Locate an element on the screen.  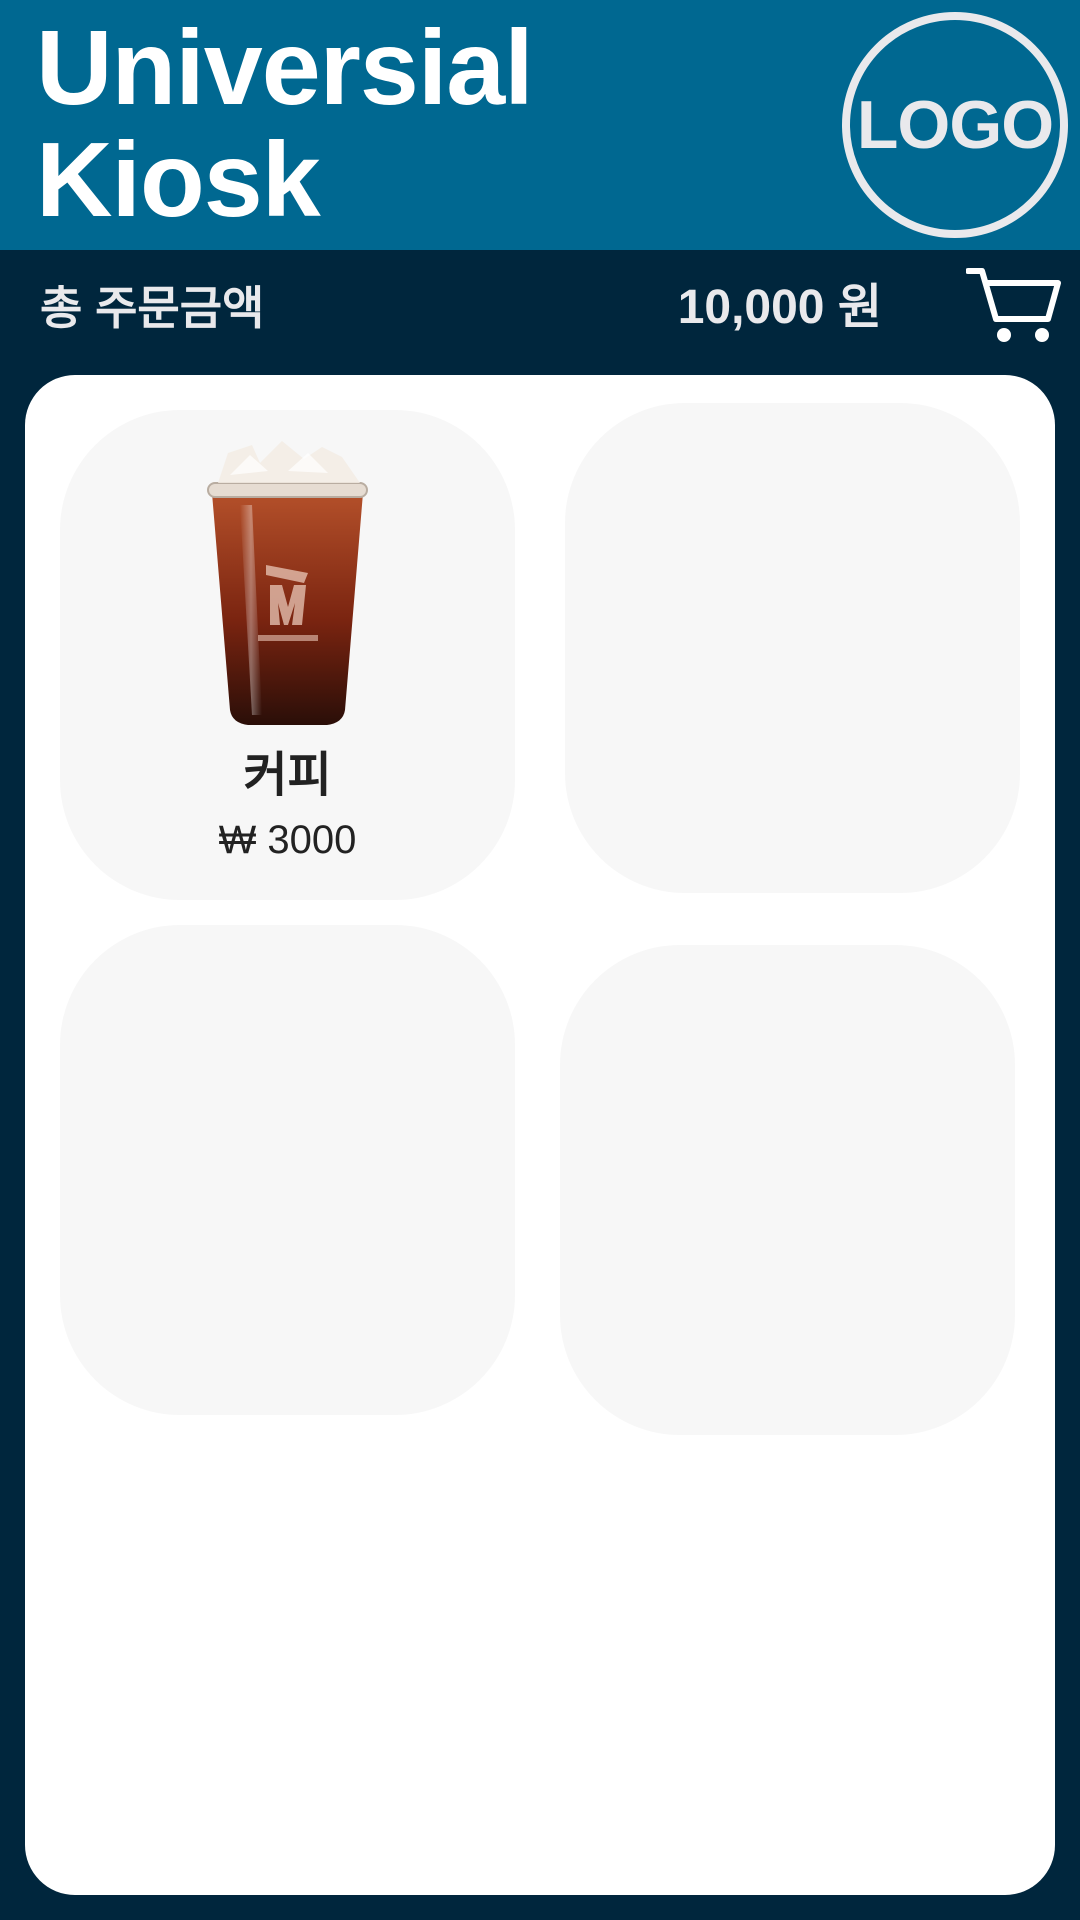
logo-text: LOGO is located at coordinates (955, 125).